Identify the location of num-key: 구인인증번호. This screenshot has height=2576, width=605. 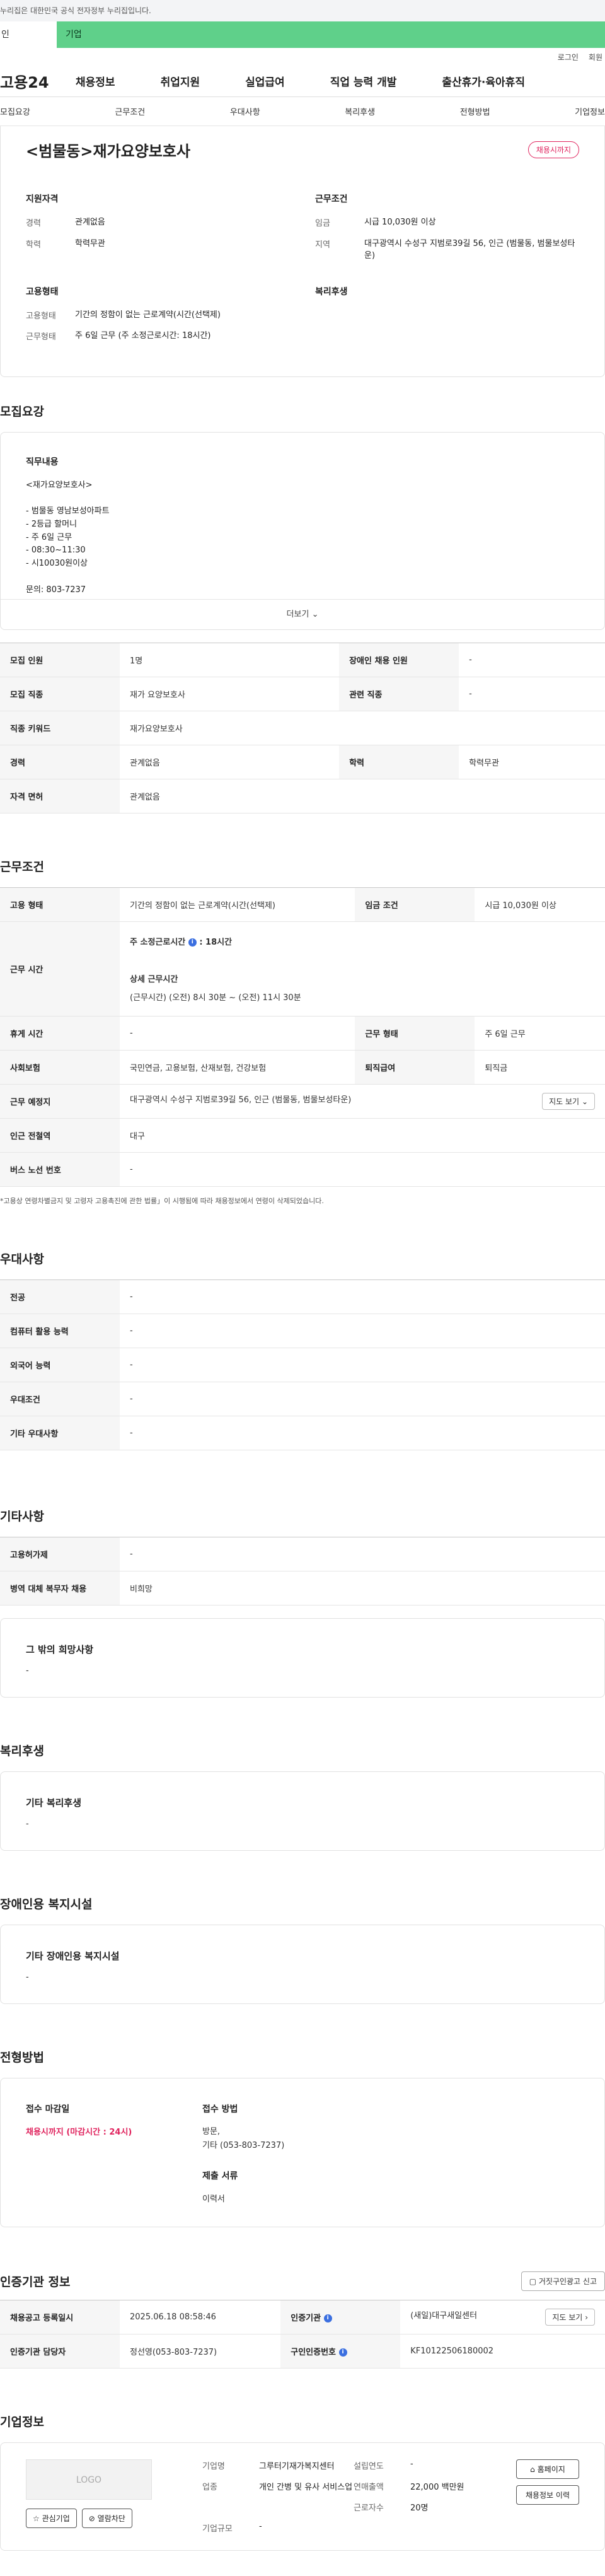
(314, 2352).